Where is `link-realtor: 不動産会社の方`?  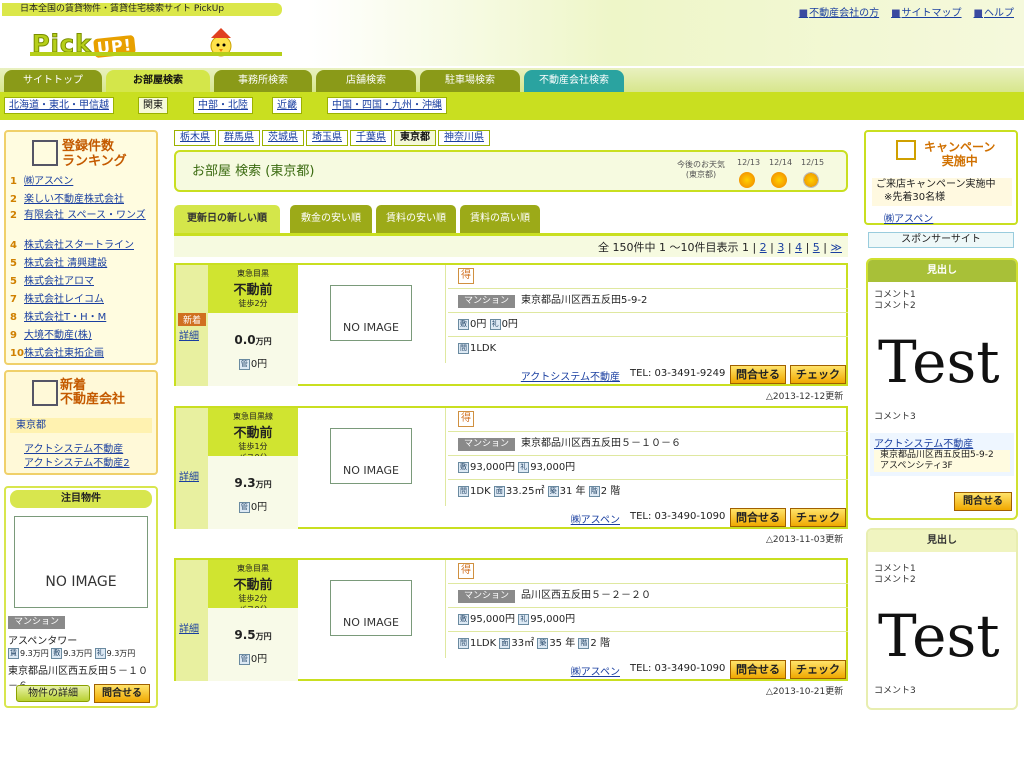
link-realtor: 不動産会社の方 is located at coordinates (839, 11).